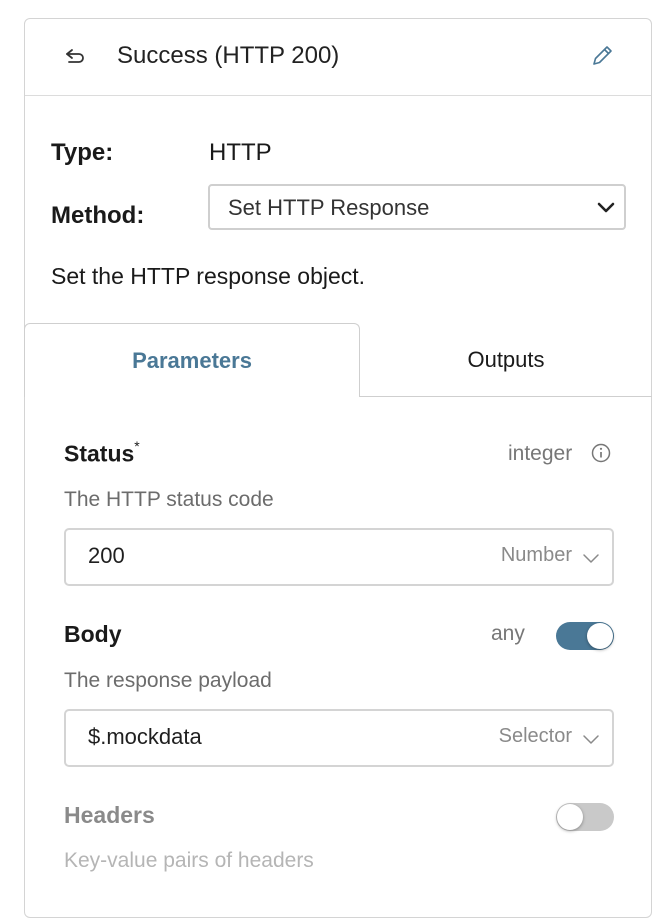 This screenshot has height=918, width=670. Describe the element at coordinates (339, 557) in the screenshot. I see `status-input: 200 Number` at that location.